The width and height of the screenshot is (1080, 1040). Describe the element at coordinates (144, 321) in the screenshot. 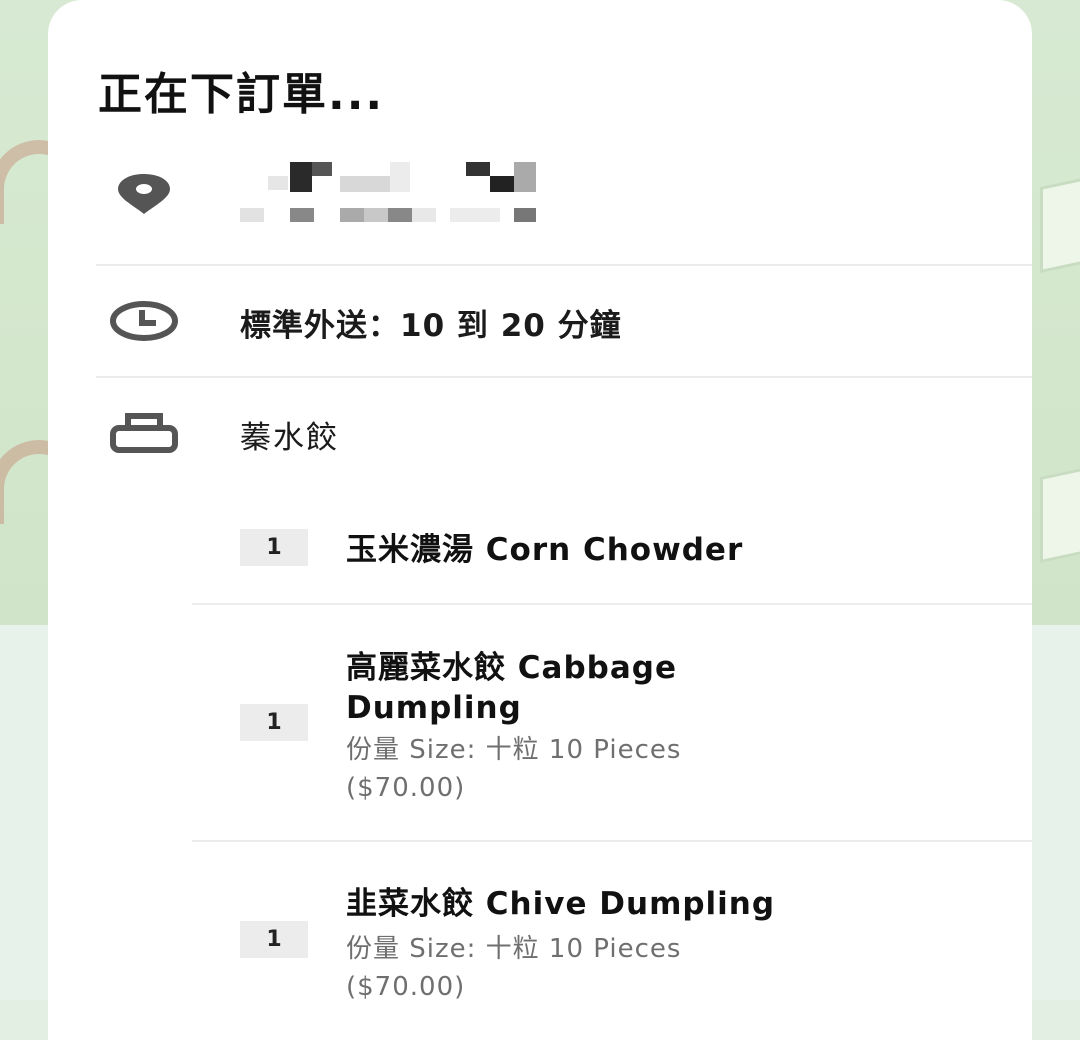

I see `clock-icon` at that location.